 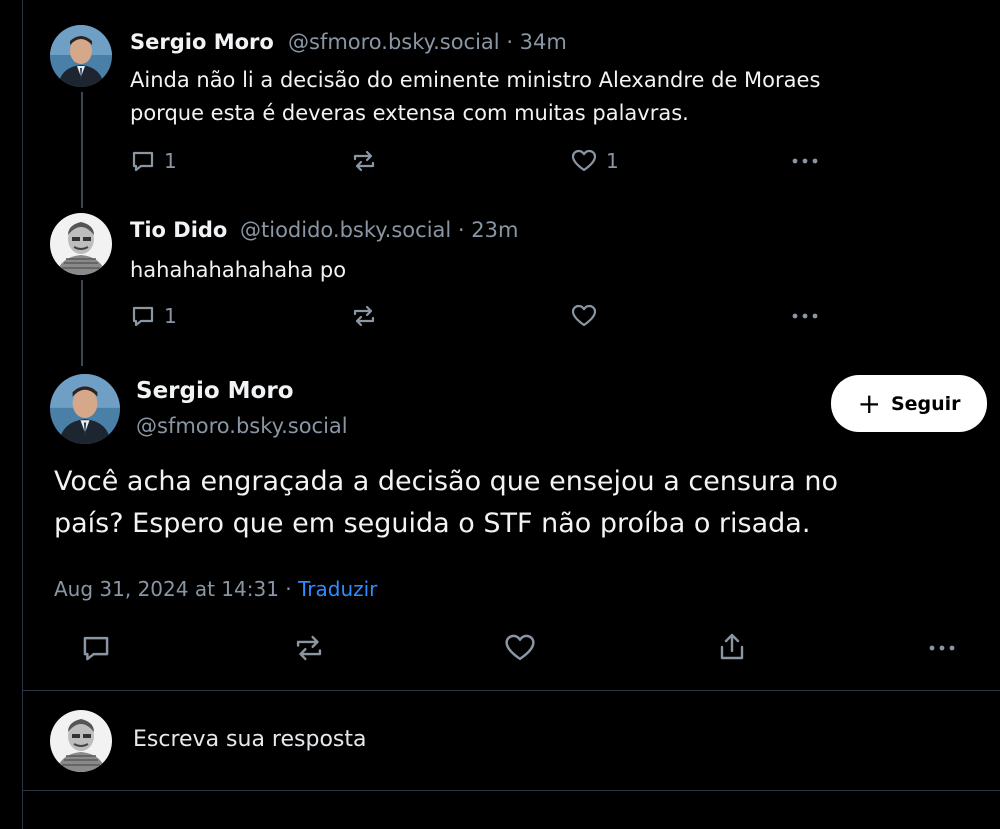 What do you see at coordinates (337, 589) in the screenshot?
I see `translate-link: Traduzir` at bounding box center [337, 589].